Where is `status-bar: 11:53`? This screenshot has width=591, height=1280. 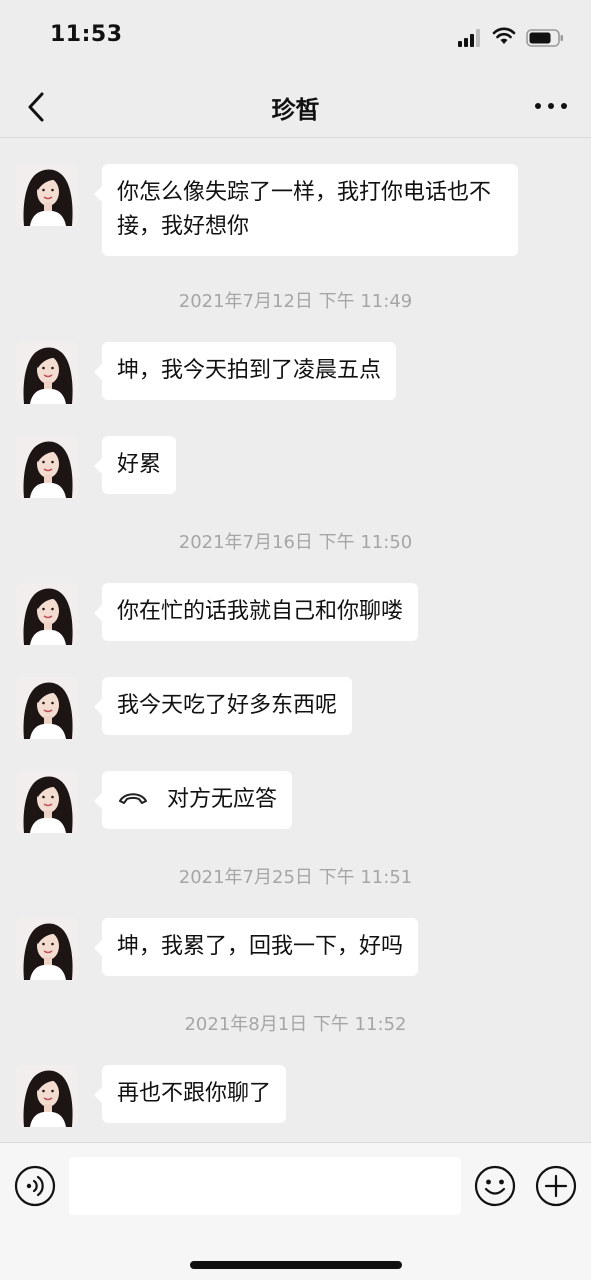
status-bar: 11:53 is located at coordinates (295, 38).